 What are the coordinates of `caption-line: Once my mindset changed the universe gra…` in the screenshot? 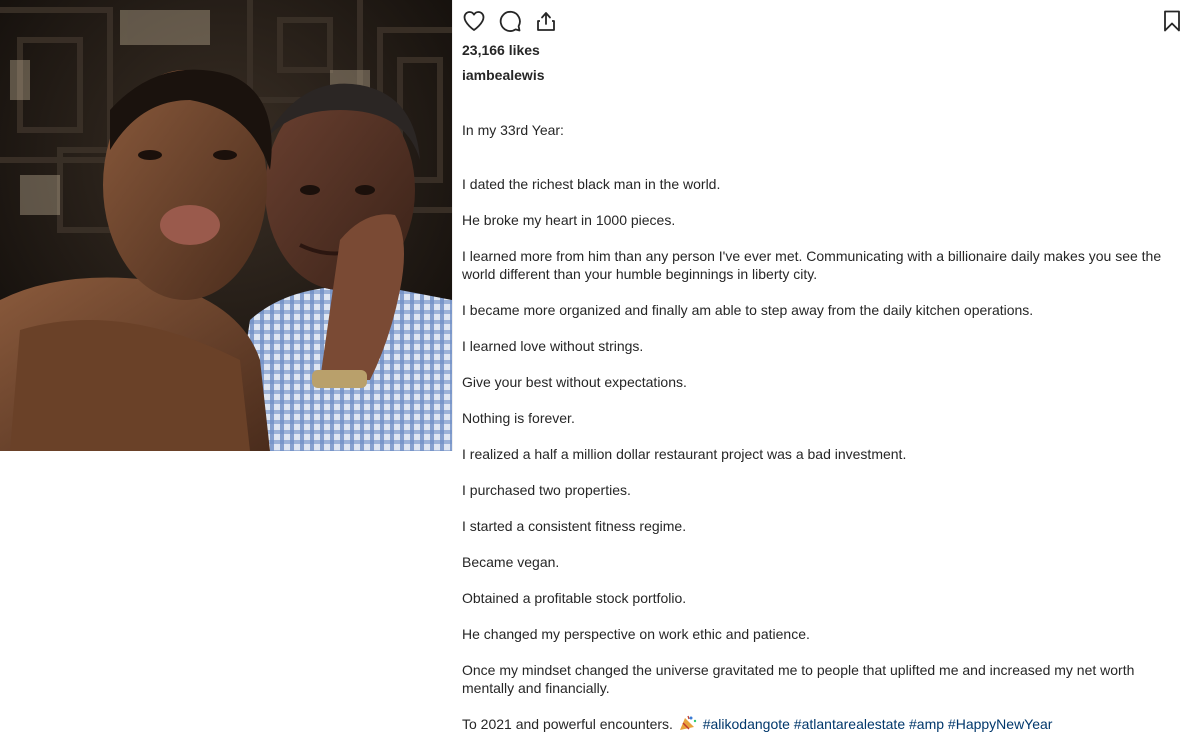 It's located at (798, 679).